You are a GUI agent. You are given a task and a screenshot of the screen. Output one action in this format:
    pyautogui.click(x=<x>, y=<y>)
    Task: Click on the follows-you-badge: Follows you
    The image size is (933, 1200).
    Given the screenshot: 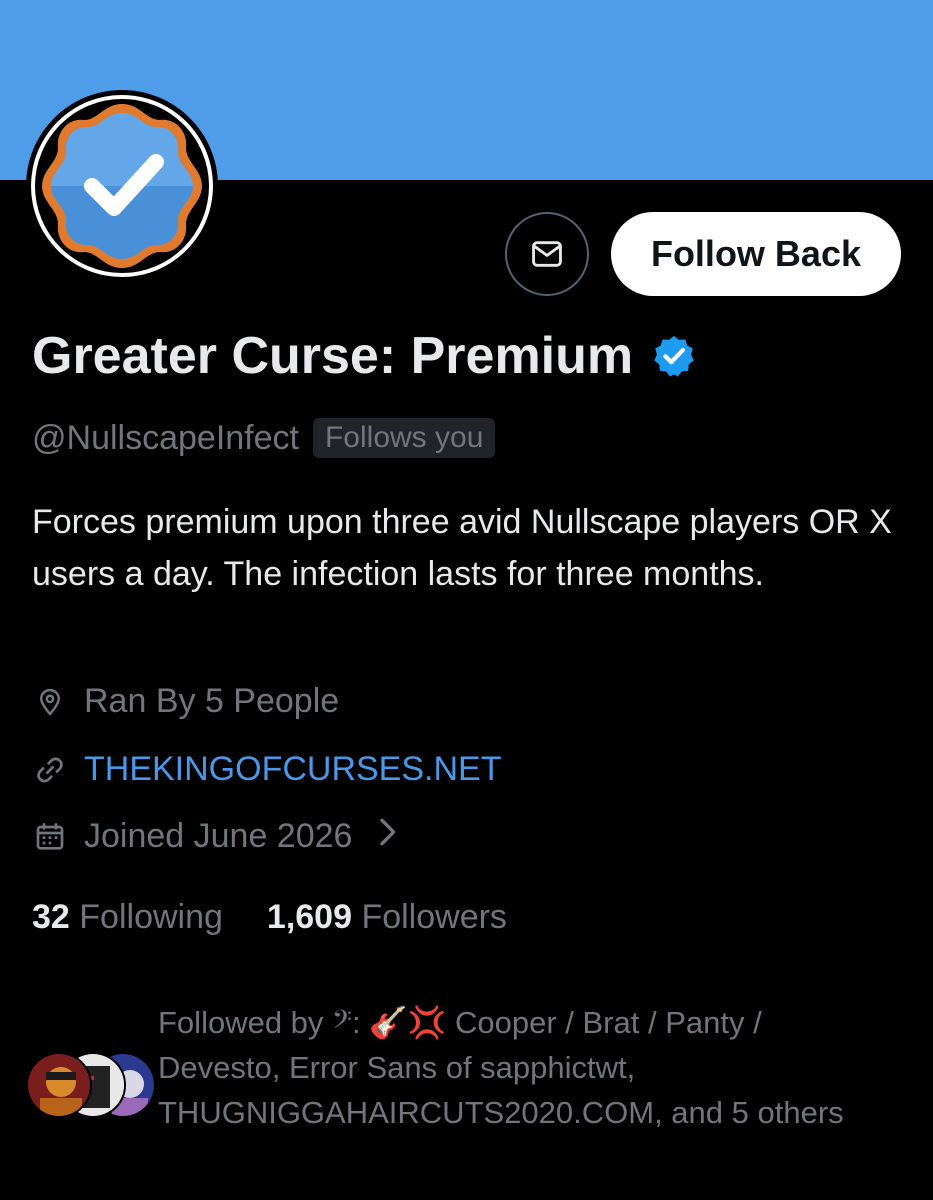 What is the action you would take?
    pyautogui.click(x=404, y=438)
    